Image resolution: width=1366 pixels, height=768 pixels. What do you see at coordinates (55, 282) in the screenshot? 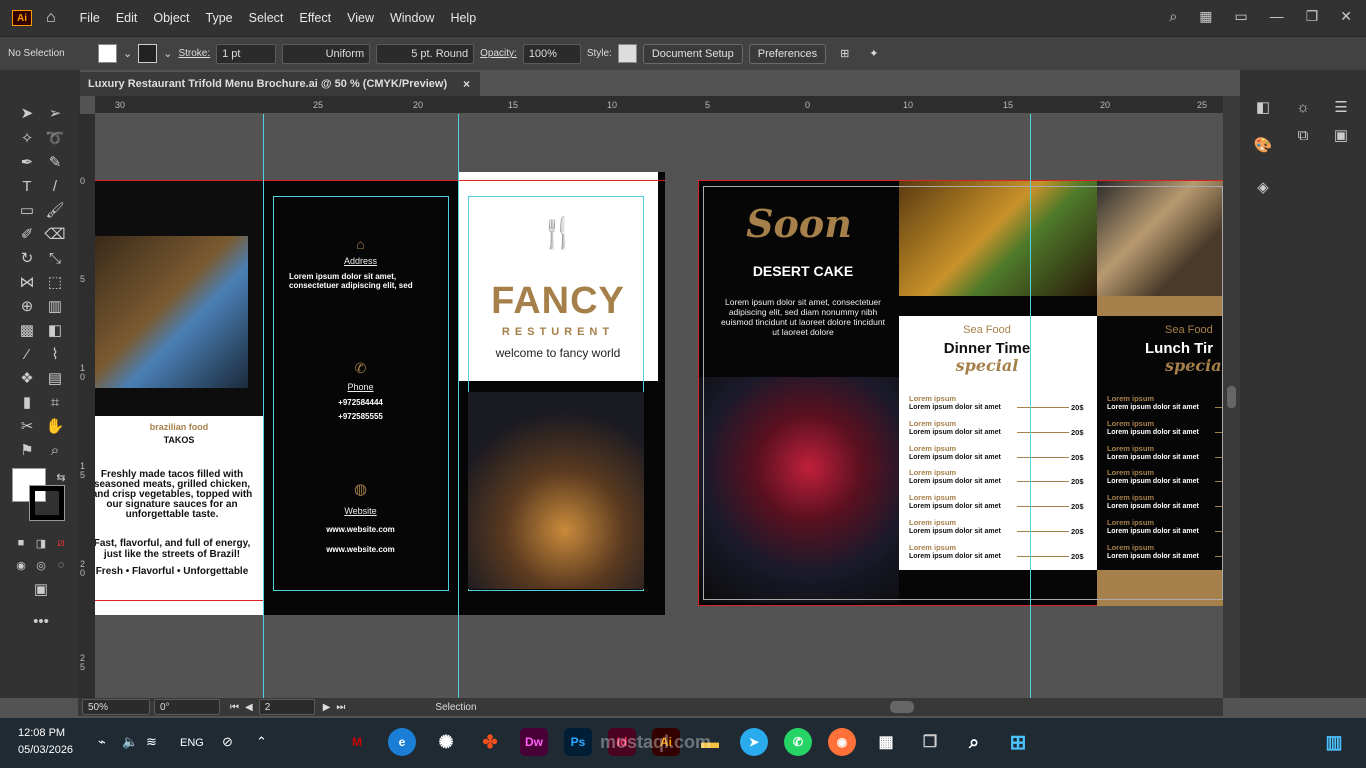
I see `free-transform-icon: ⬚` at bounding box center [55, 282].